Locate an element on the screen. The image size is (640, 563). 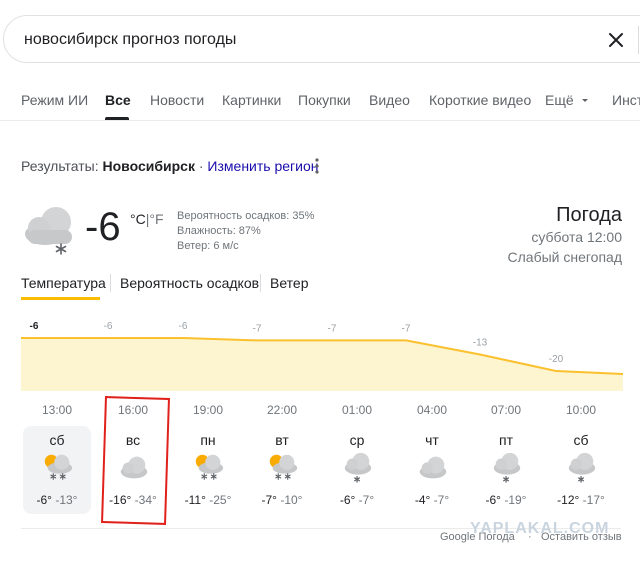
wind: Ветер: 6 м/с is located at coordinates (208, 246).